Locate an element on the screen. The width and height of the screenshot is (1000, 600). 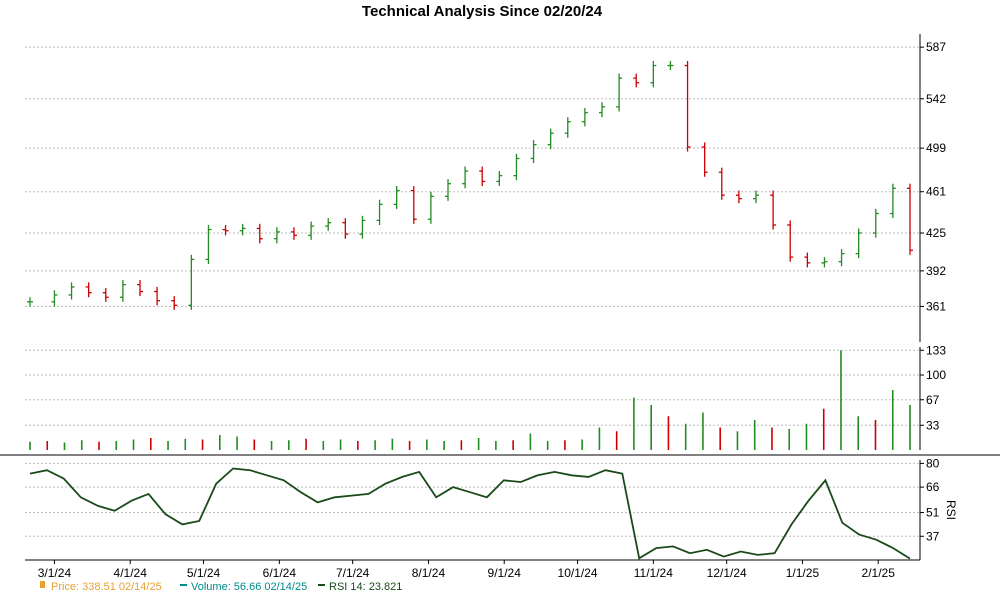
price-tick-label: 587 is located at coordinates (936, 47).